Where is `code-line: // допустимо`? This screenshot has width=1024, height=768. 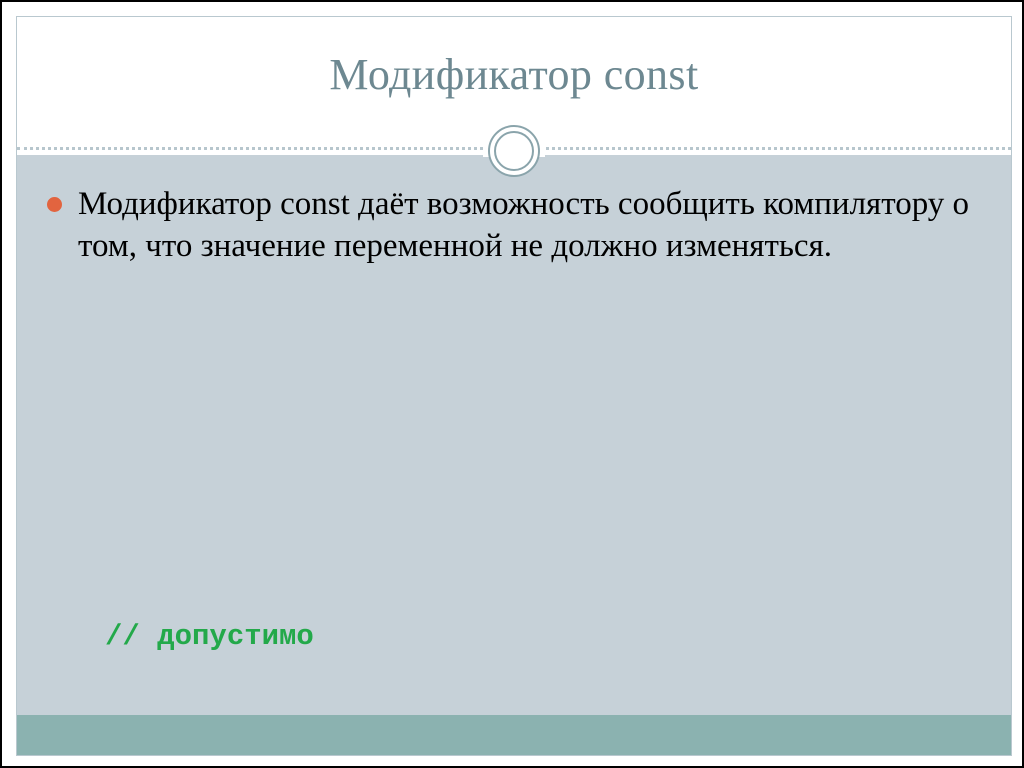 code-line: // допустимо is located at coordinates (515, 636).